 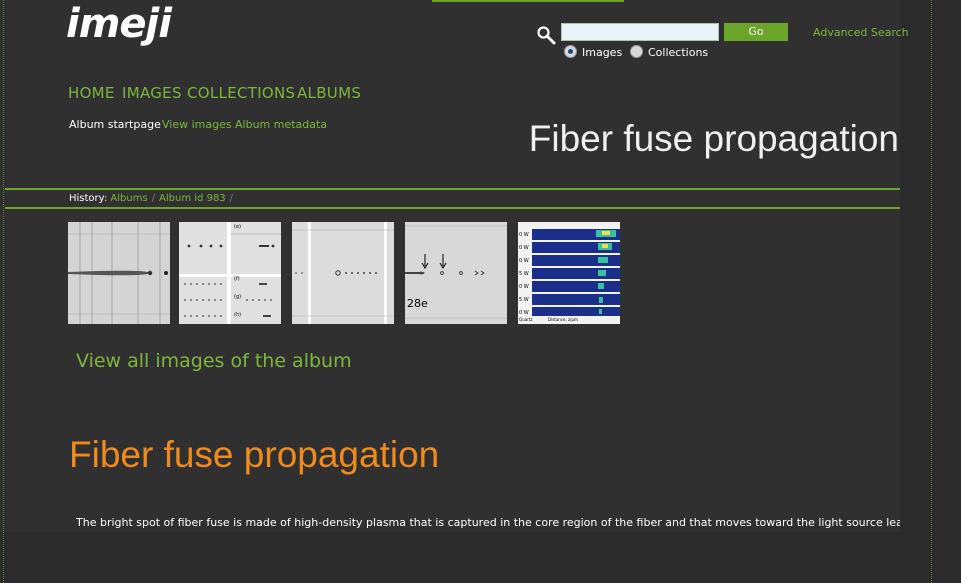 I want to click on thumbnail-4-label: 28e, so click(x=417, y=303).